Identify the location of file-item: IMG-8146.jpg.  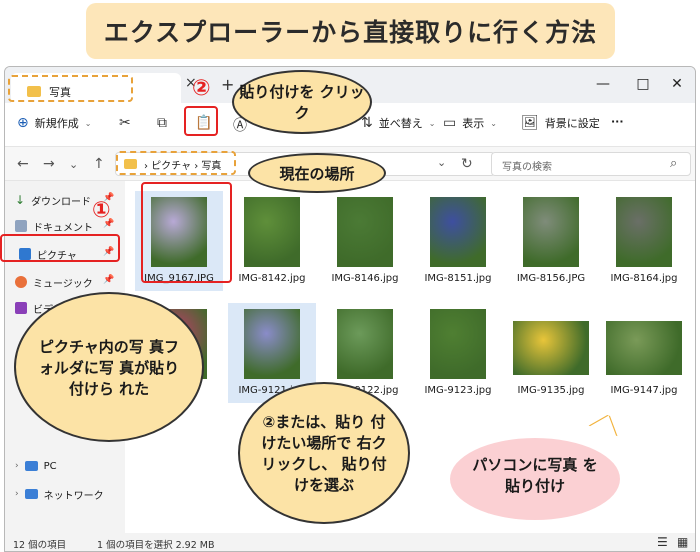
(365, 241).